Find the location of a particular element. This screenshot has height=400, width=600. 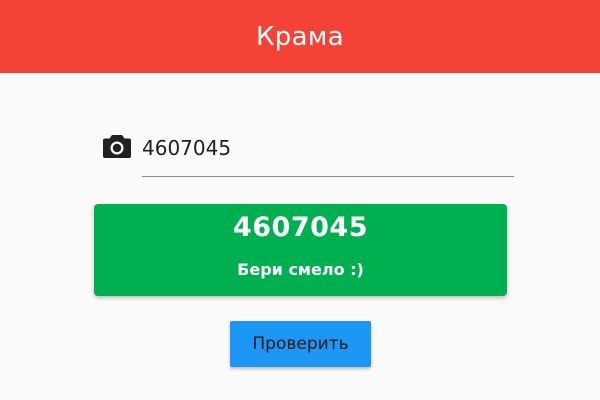

result-message: Бери смело :) is located at coordinates (300, 269).